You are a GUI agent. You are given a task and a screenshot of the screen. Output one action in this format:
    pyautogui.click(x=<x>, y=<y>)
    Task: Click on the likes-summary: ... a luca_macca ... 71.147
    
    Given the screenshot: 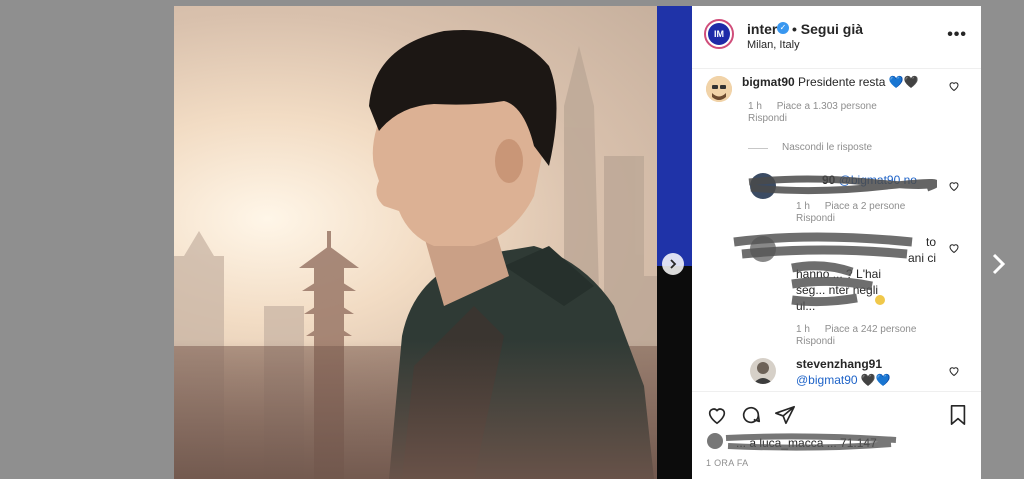 What is the action you would take?
    pyautogui.click(x=841, y=442)
    